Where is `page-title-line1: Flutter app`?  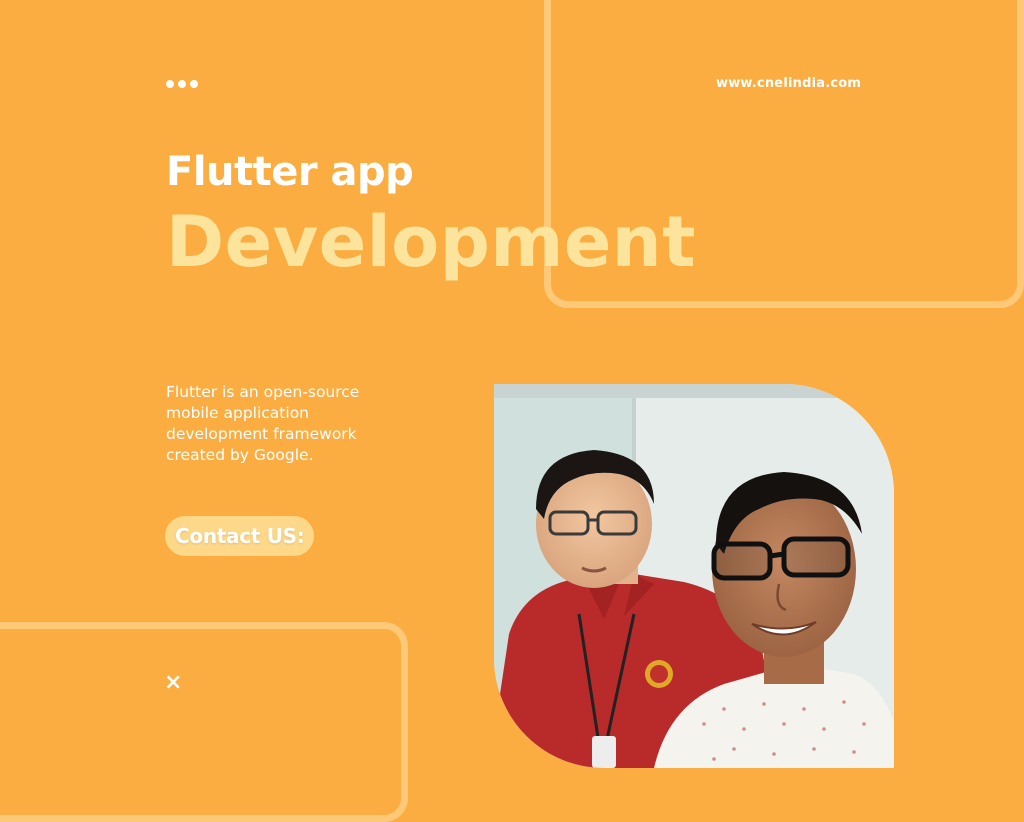 page-title-line1: Flutter app is located at coordinates (290, 172).